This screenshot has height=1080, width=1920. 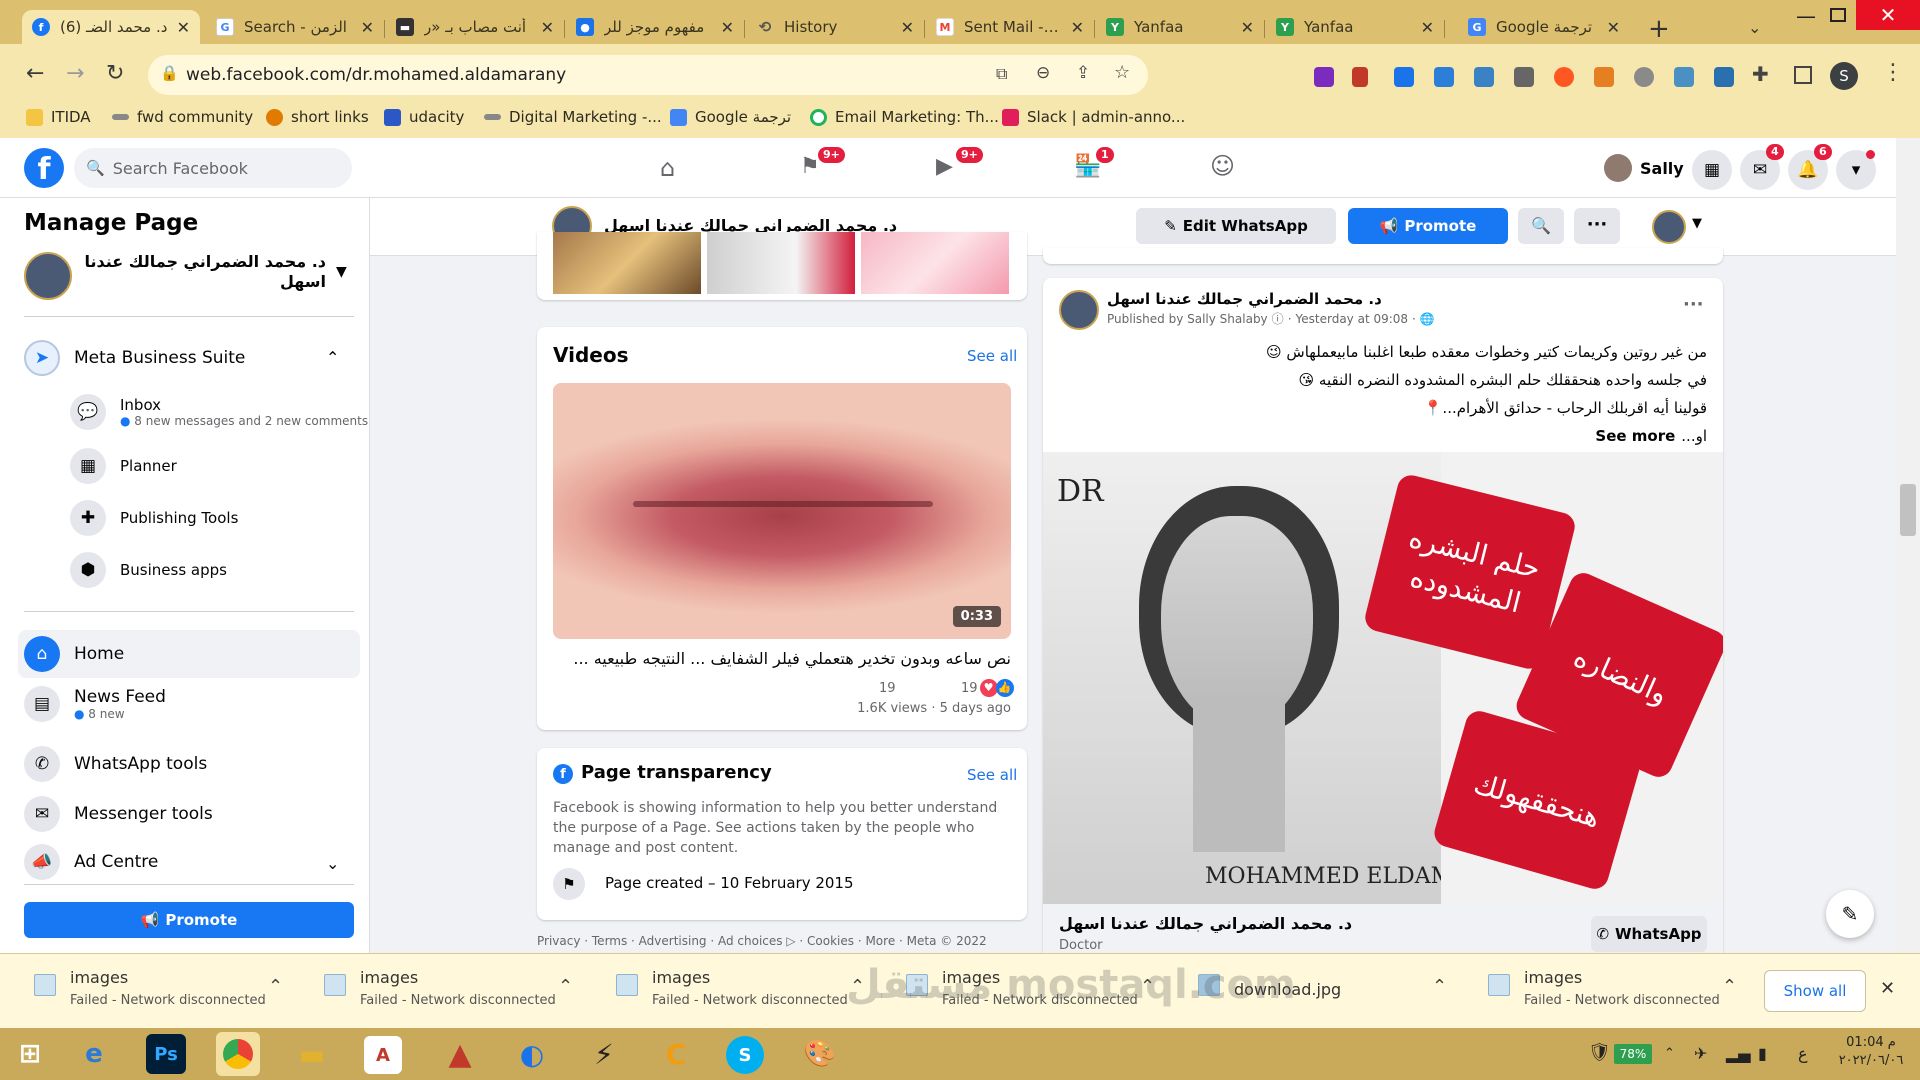 I want to click on tab-article: ● مفهوم موجز للر ✕, so click(x=655, y=27).